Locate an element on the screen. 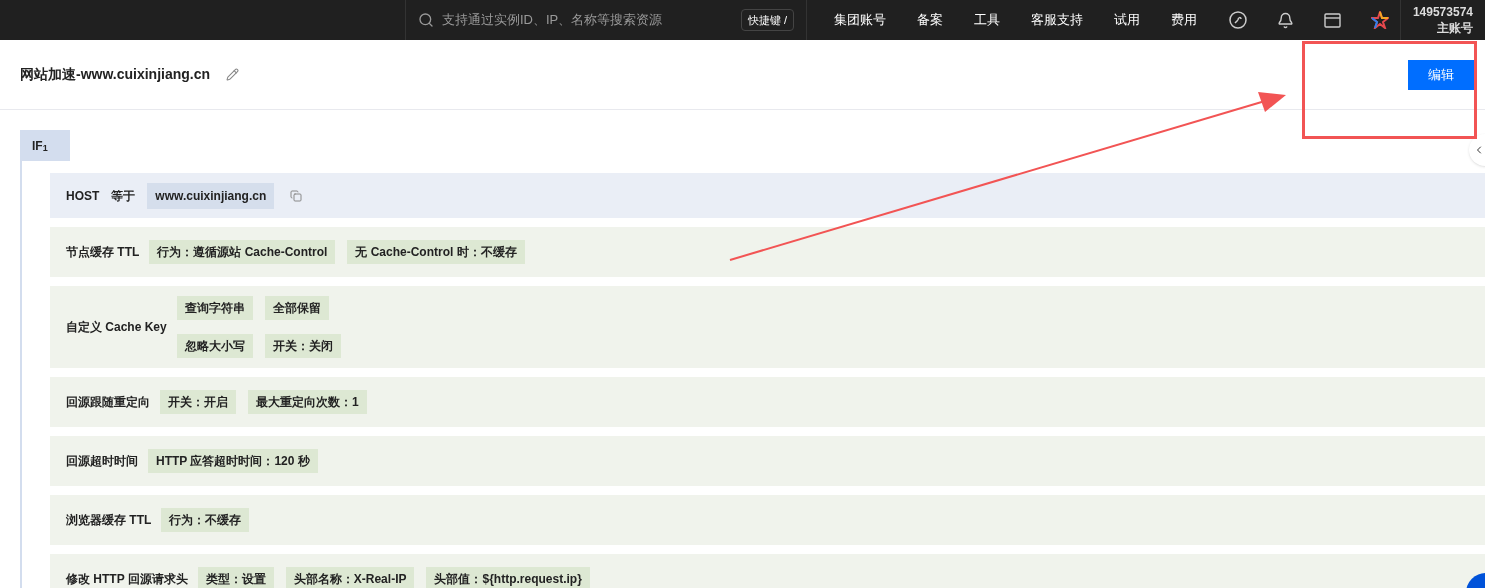 The image size is (1485, 588). nav-link: 试用 is located at coordinates (1127, 20).